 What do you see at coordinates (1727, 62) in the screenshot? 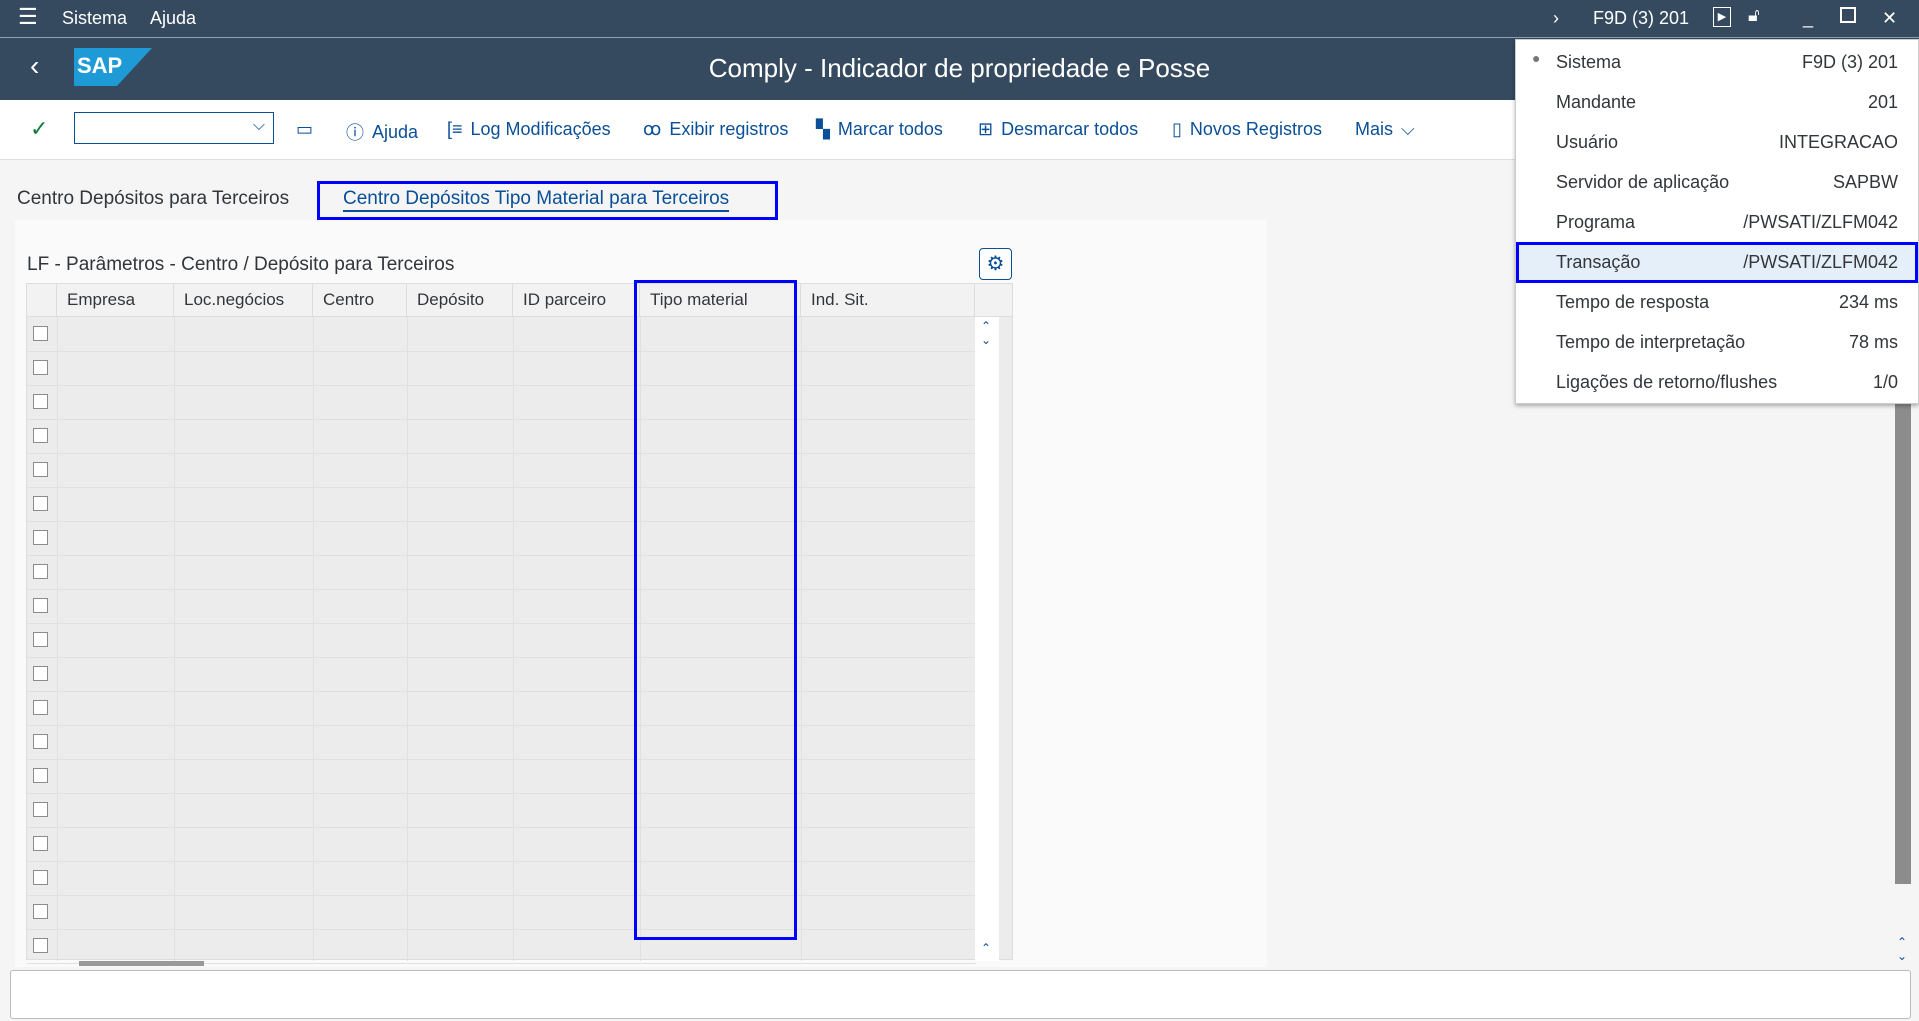
I see `popup-item: Sistema F9D (3) 201` at bounding box center [1727, 62].